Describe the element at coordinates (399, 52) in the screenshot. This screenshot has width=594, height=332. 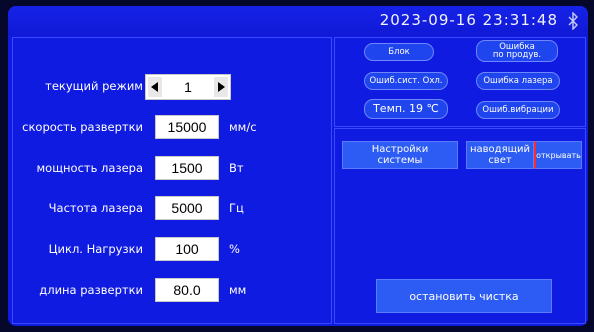
I see `lock-indicator: Блок` at that location.